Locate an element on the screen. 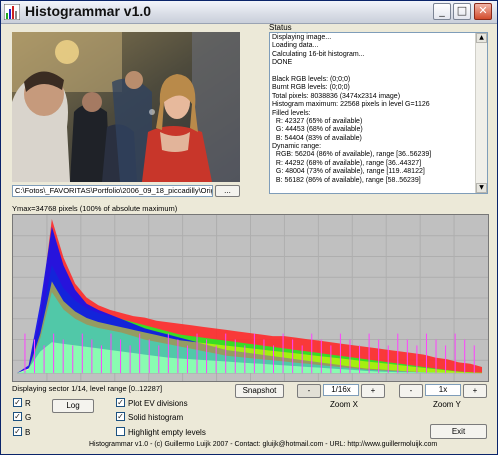 The width and height of the screenshot is (500, 457). solid-histogram-checkbox: ✓ is located at coordinates (120, 416).